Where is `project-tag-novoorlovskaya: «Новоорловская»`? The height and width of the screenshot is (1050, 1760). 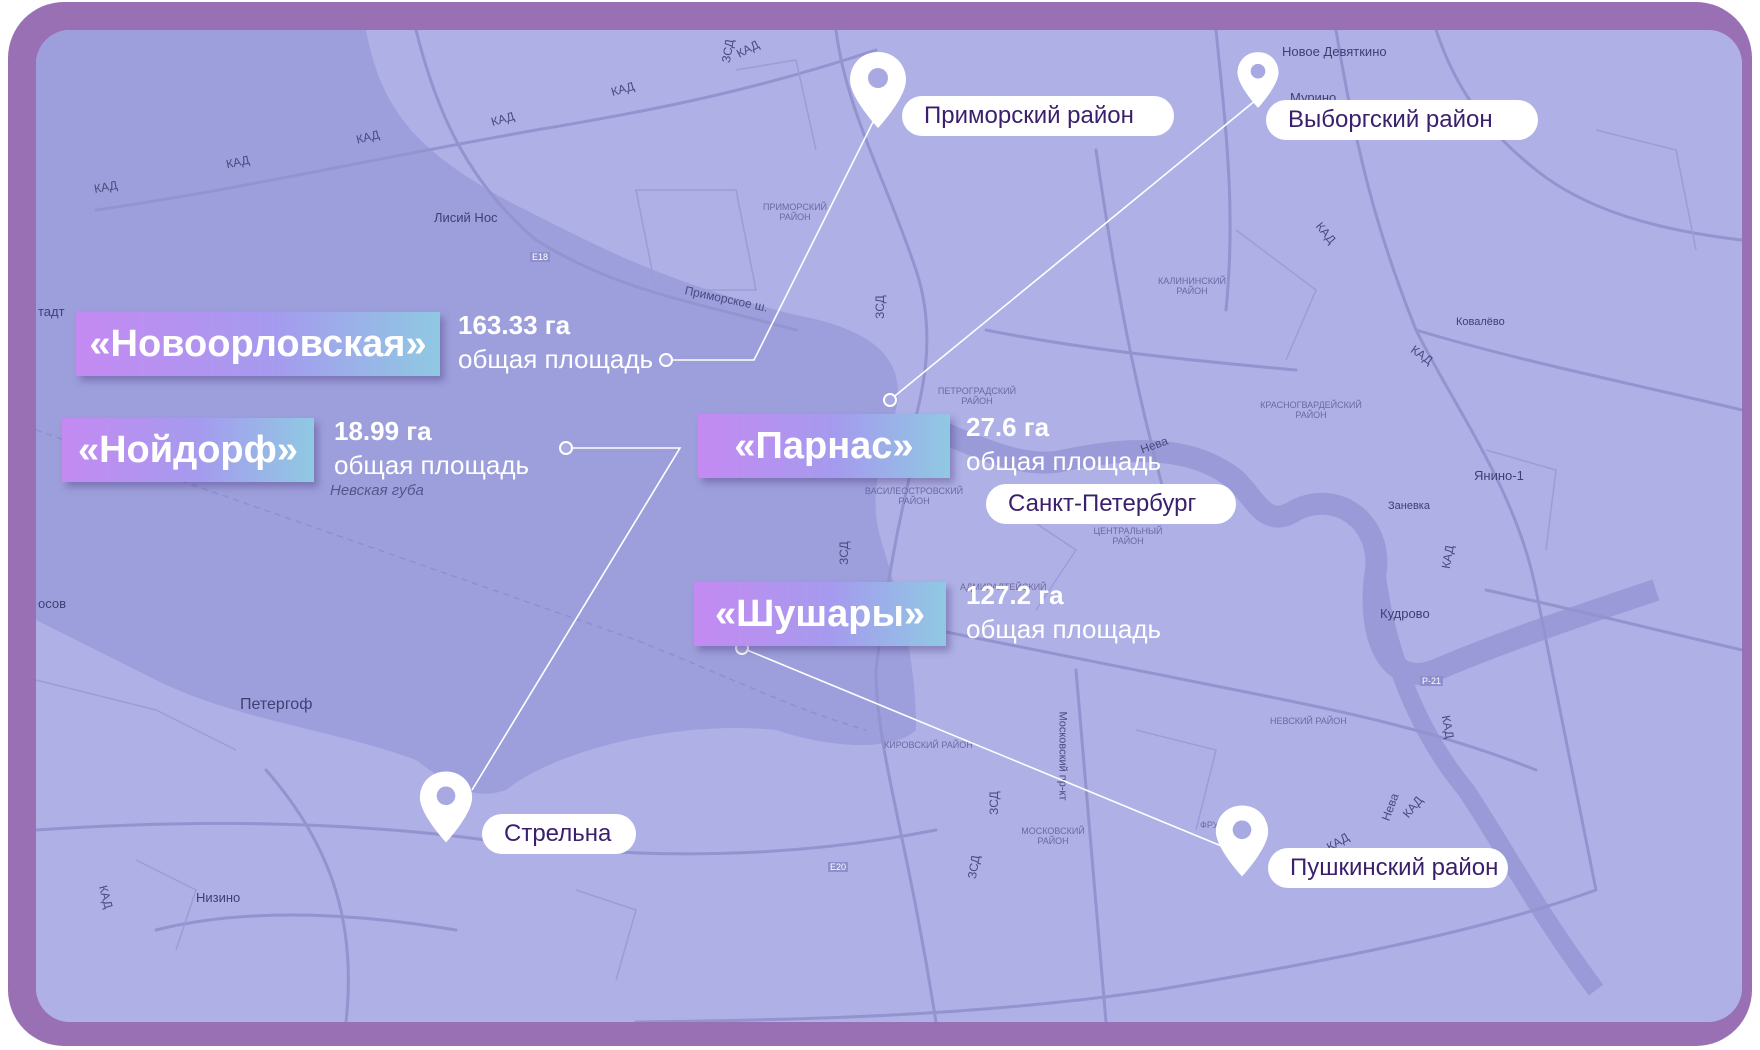 project-tag-novoorlovskaya: «Новоорловская» is located at coordinates (258, 344).